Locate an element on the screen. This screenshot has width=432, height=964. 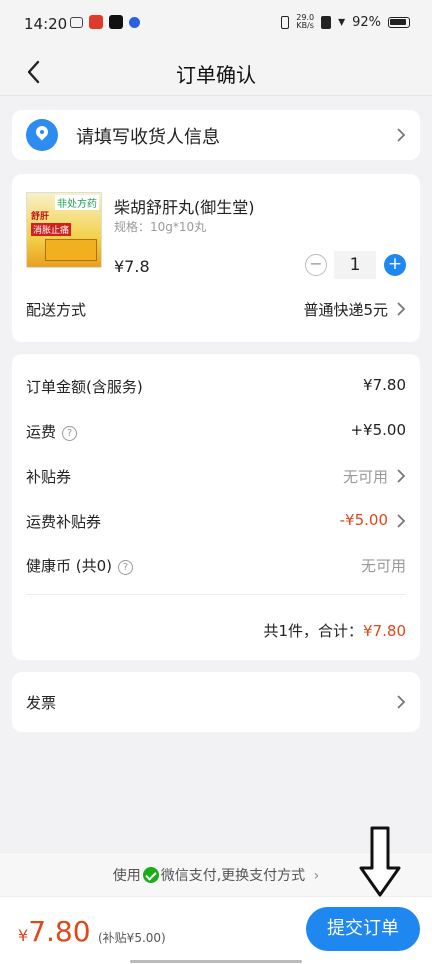
status-right: 29.0 KB/s ▾ 92% is located at coordinates (345, 22).